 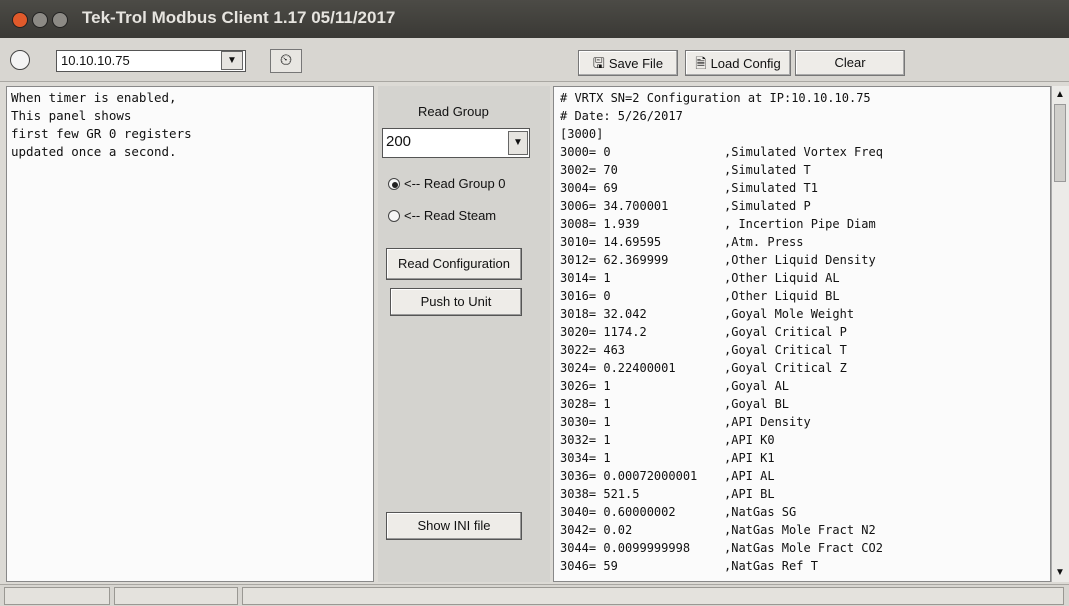 What do you see at coordinates (618, 368) in the screenshot?
I see `config-register-value: 3024= 0.22400001` at bounding box center [618, 368].